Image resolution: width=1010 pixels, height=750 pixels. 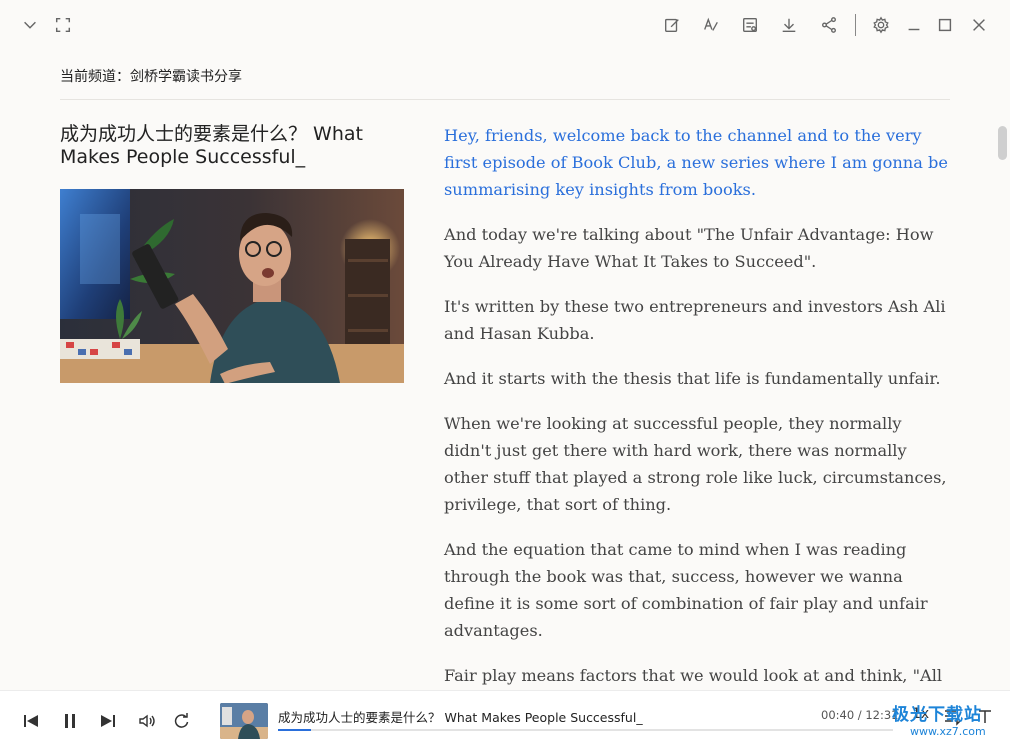 What do you see at coordinates (31, 721) in the screenshot?
I see `previous-icon` at bounding box center [31, 721].